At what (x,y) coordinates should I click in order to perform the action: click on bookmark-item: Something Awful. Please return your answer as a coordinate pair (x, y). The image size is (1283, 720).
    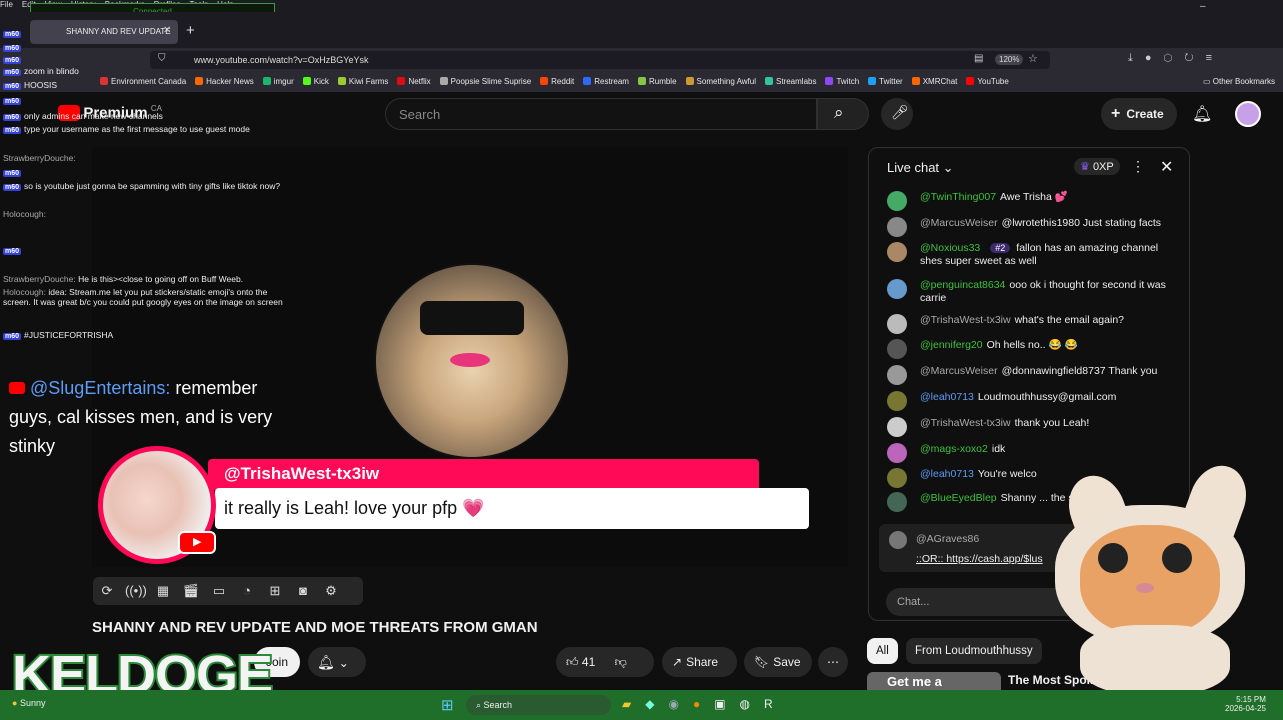
    Looking at the image, I should click on (720, 81).